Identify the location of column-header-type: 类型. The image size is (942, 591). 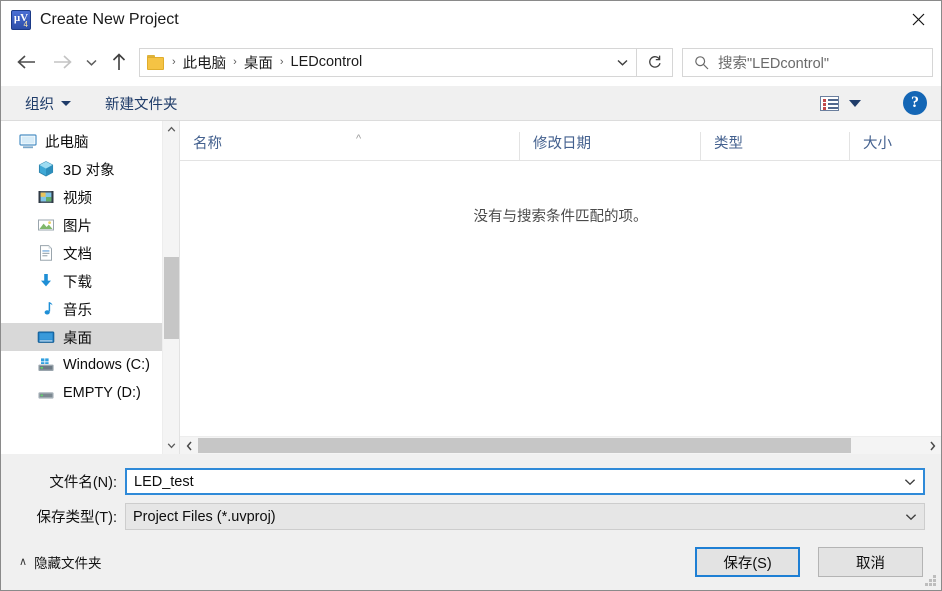
(774, 146).